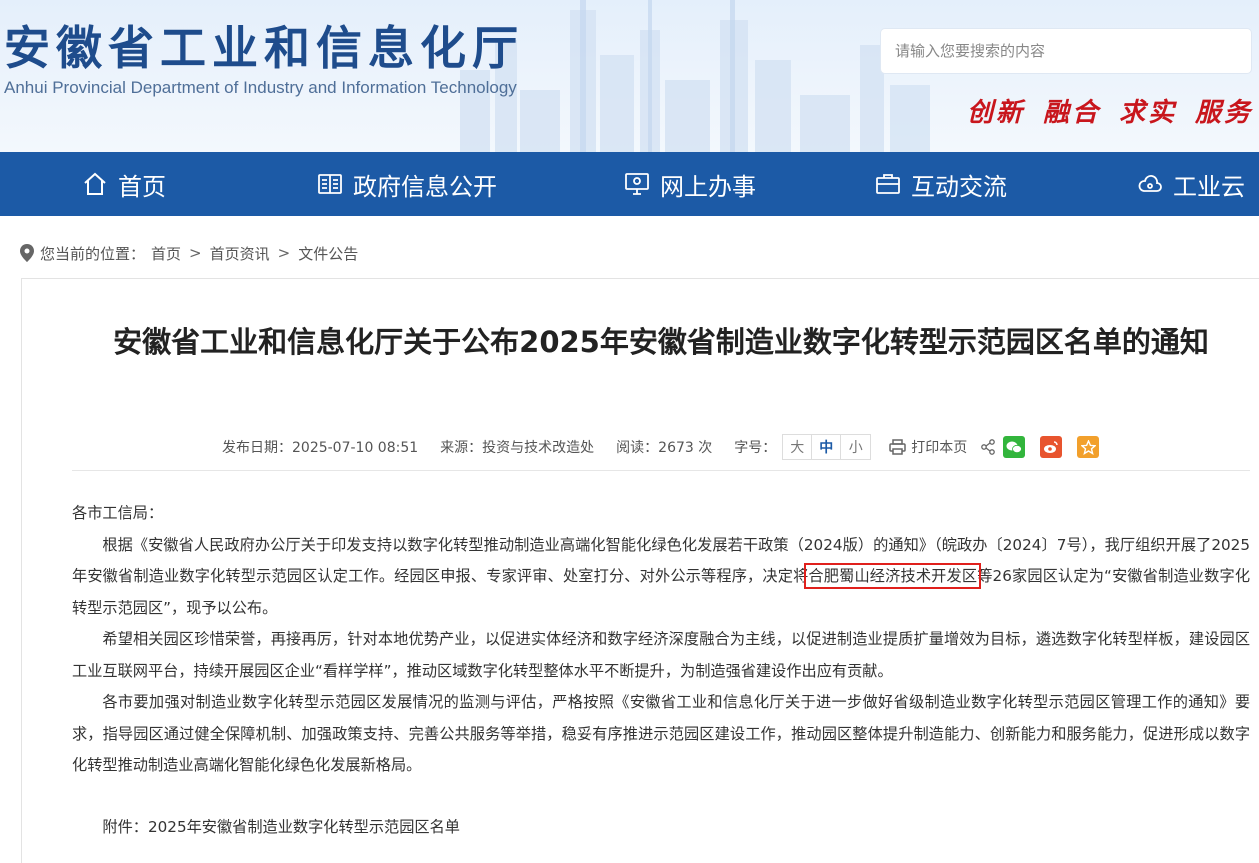 This screenshot has height=863, width=1259. I want to click on print-label: 打印本页, so click(939, 448).